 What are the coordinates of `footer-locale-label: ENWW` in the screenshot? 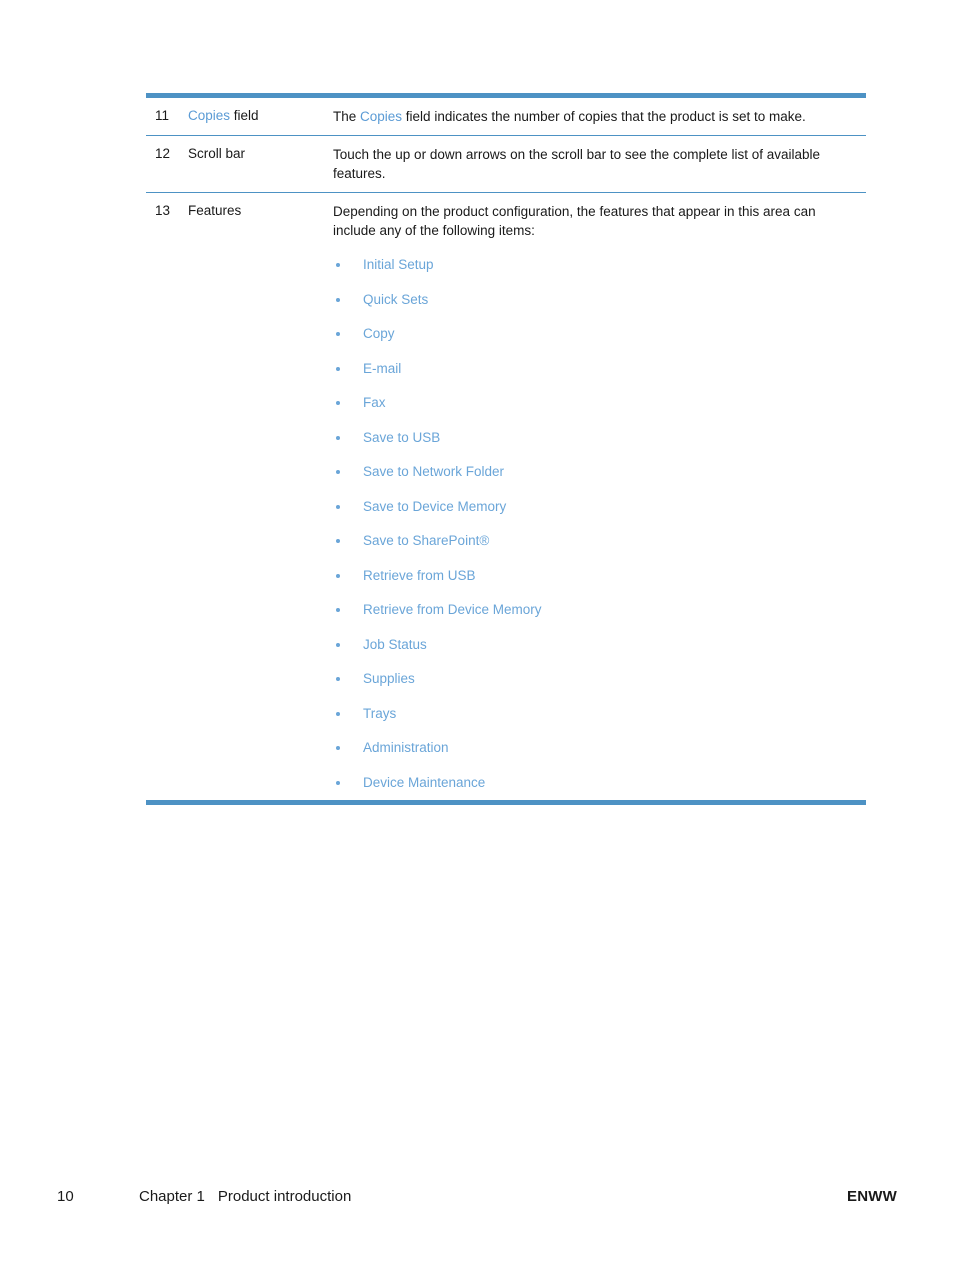 It's located at (872, 1196).